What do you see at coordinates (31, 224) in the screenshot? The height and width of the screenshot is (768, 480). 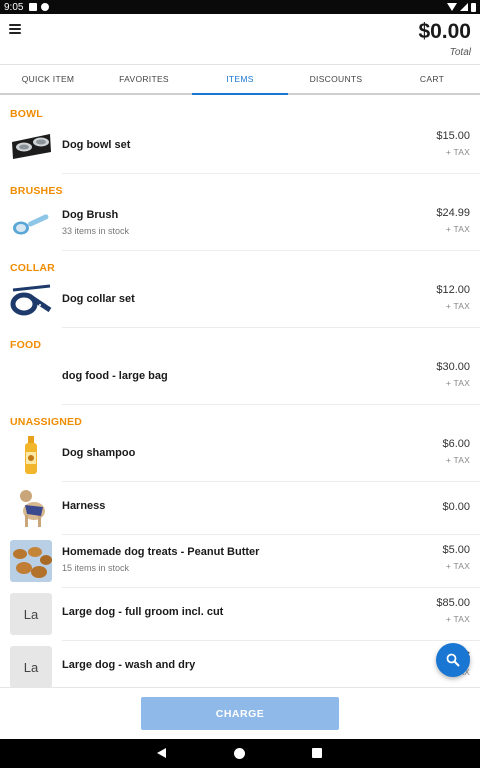 I see `dog-brush-thumbnail` at bounding box center [31, 224].